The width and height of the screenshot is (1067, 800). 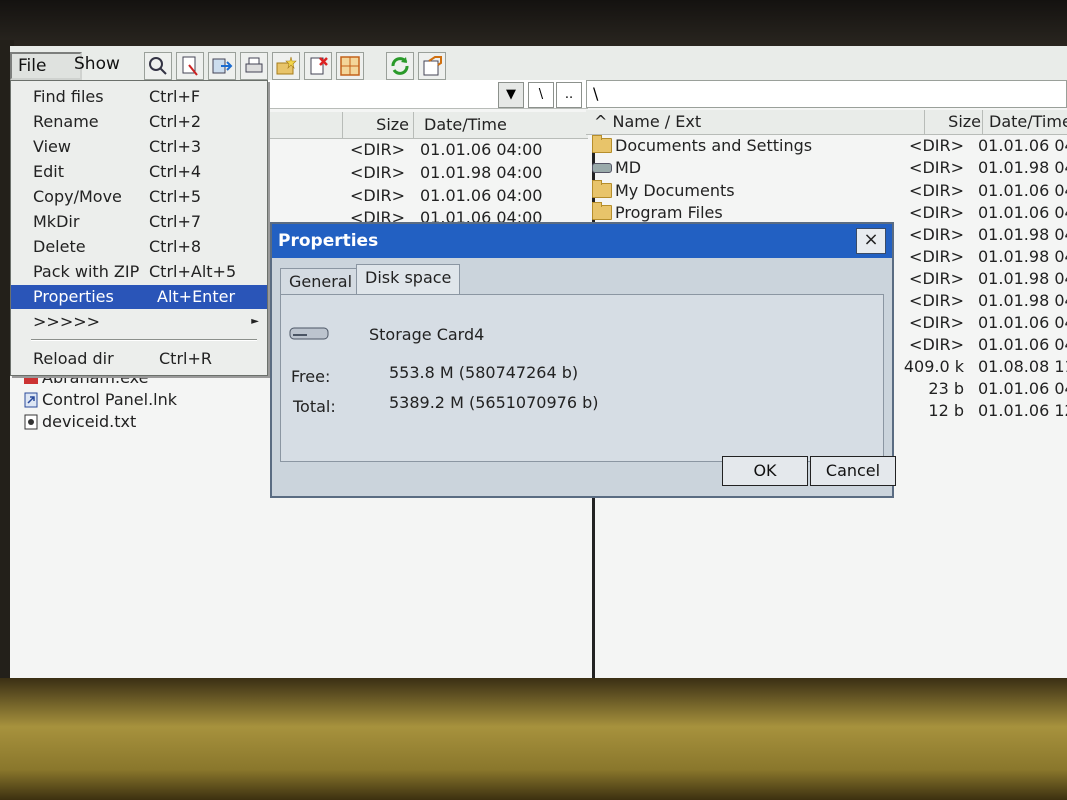 I want to click on close-icon: ×, so click(x=871, y=239).